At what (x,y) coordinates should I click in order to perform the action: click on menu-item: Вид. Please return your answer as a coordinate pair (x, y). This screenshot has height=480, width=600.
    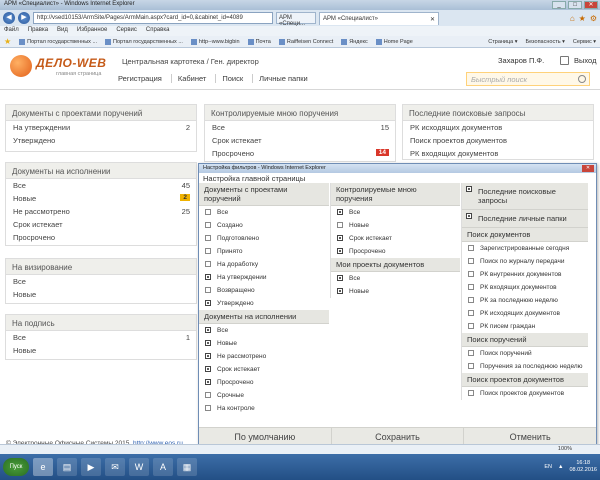
    Looking at the image, I should click on (62, 31).